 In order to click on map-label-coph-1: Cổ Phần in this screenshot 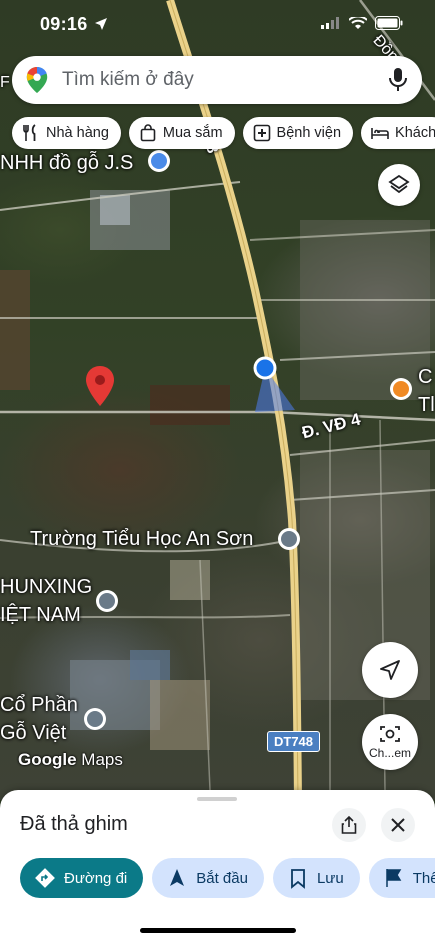, I will do `click(39, 705)`.